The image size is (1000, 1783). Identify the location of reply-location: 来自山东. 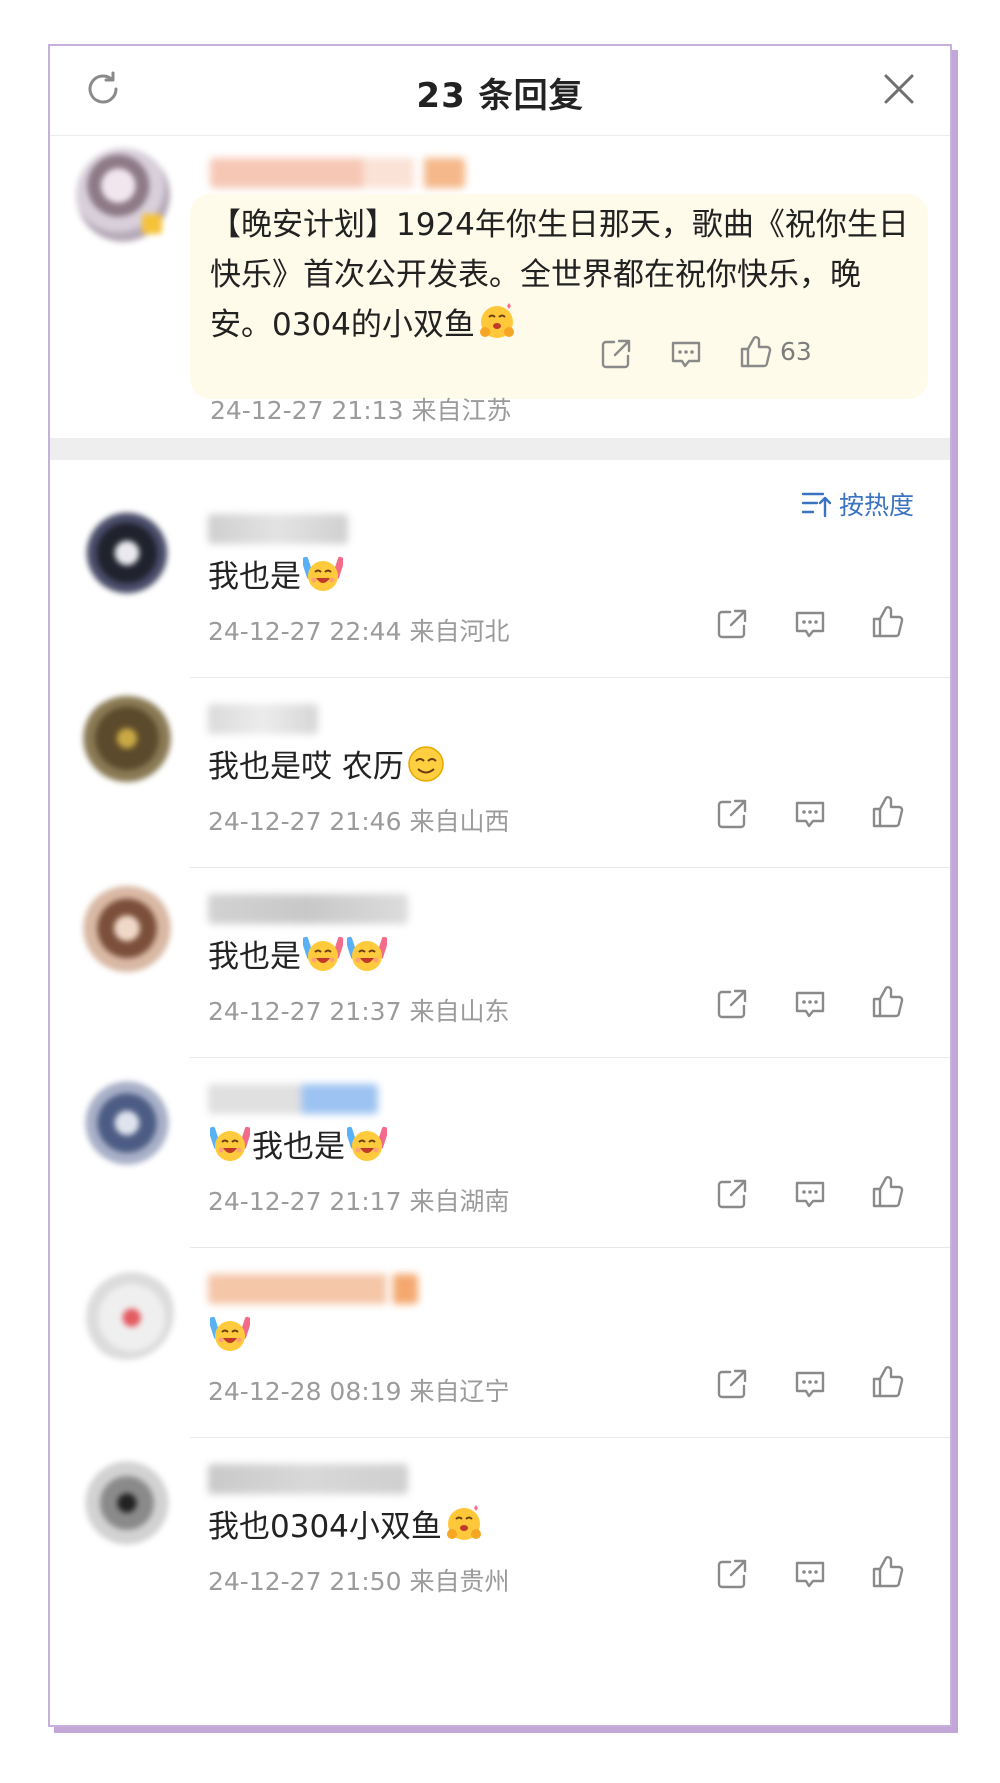
(459, 1011).